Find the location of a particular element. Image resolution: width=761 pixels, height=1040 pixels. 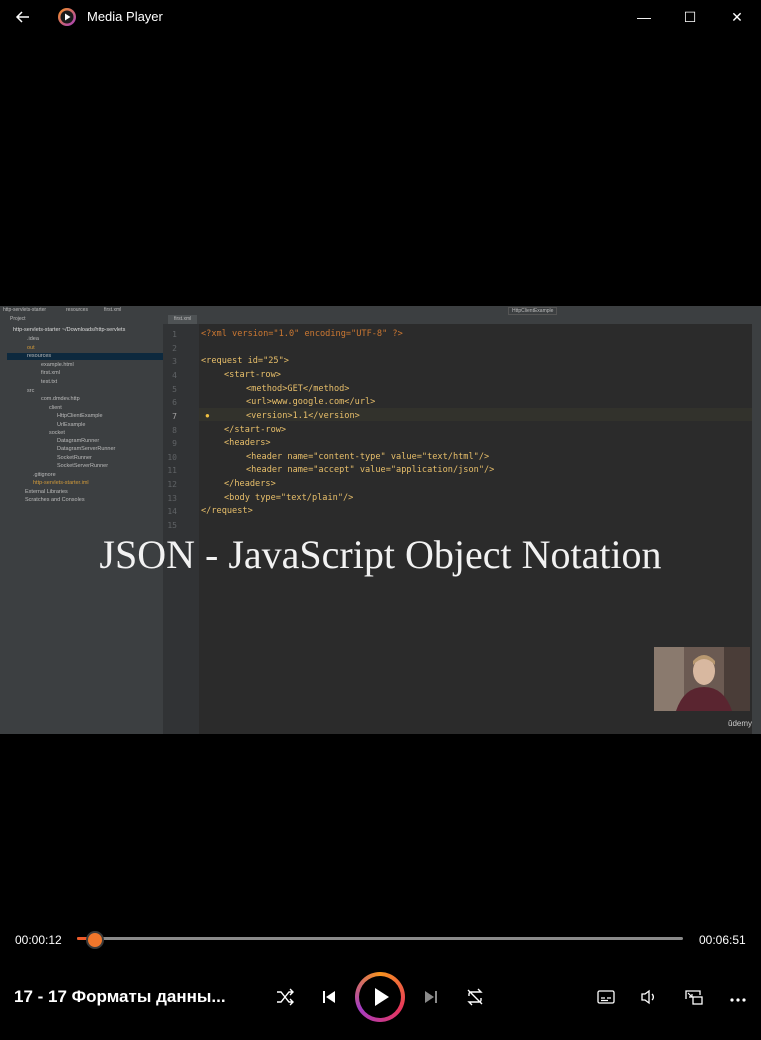

subtitles-button is located at coordinates (606, 997).